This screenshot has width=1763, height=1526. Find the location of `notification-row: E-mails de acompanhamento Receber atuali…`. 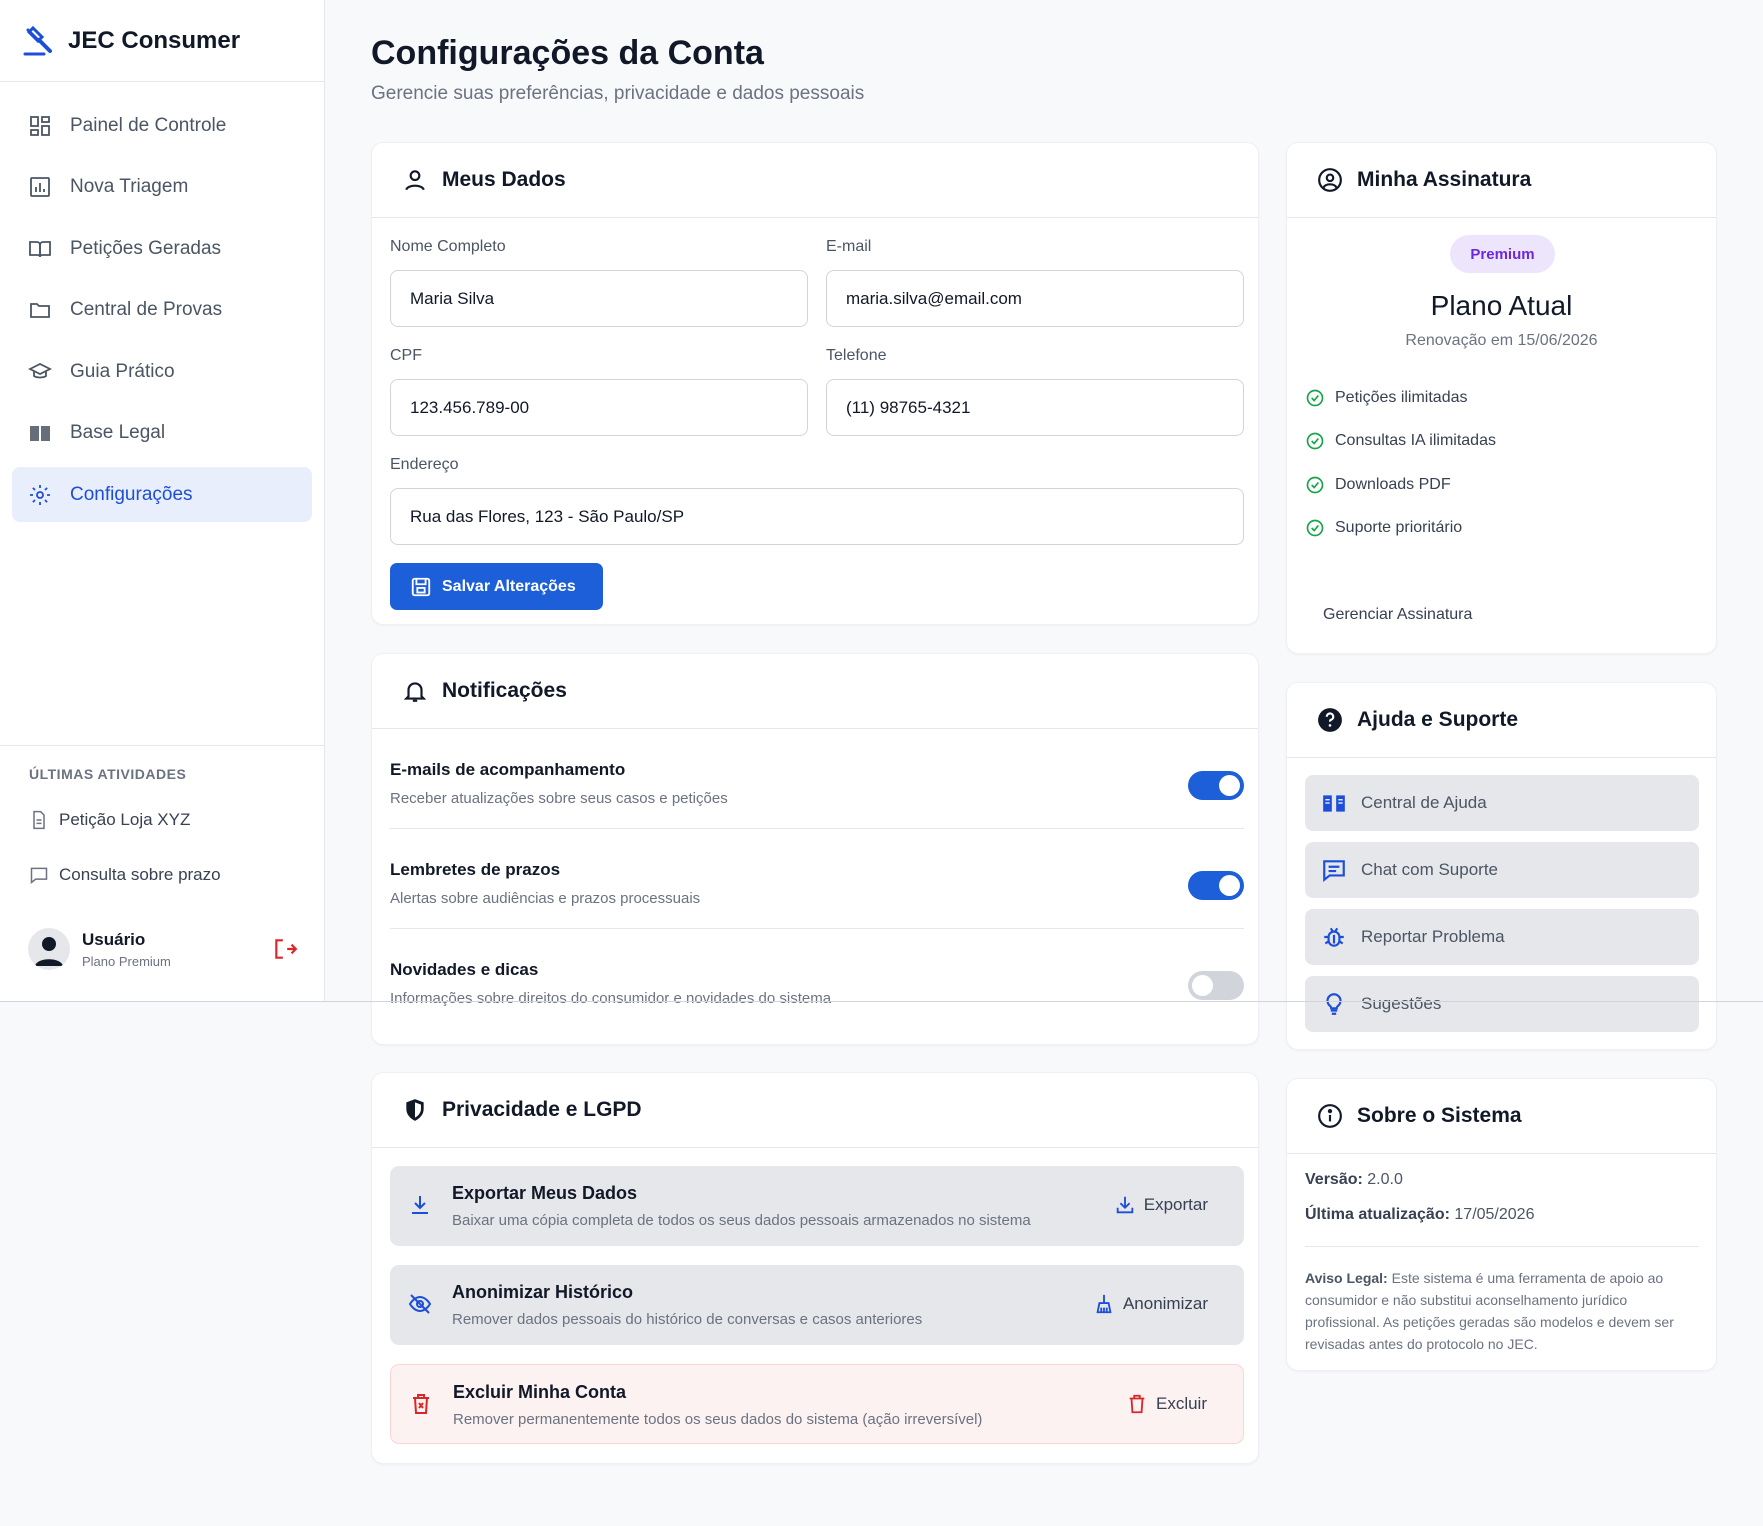

notification-row: E-mails de acompanhamento Receber atuali… is located at coordinates (817, 779).